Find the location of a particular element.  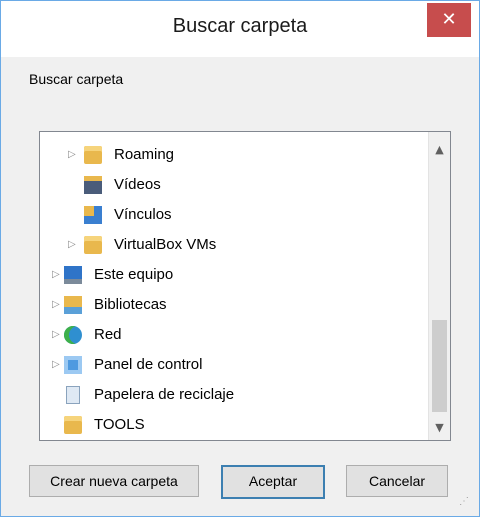

tree-item-papelera-de-reciclaje: Papelera de reciclaje is located at coordinates (232, 395).